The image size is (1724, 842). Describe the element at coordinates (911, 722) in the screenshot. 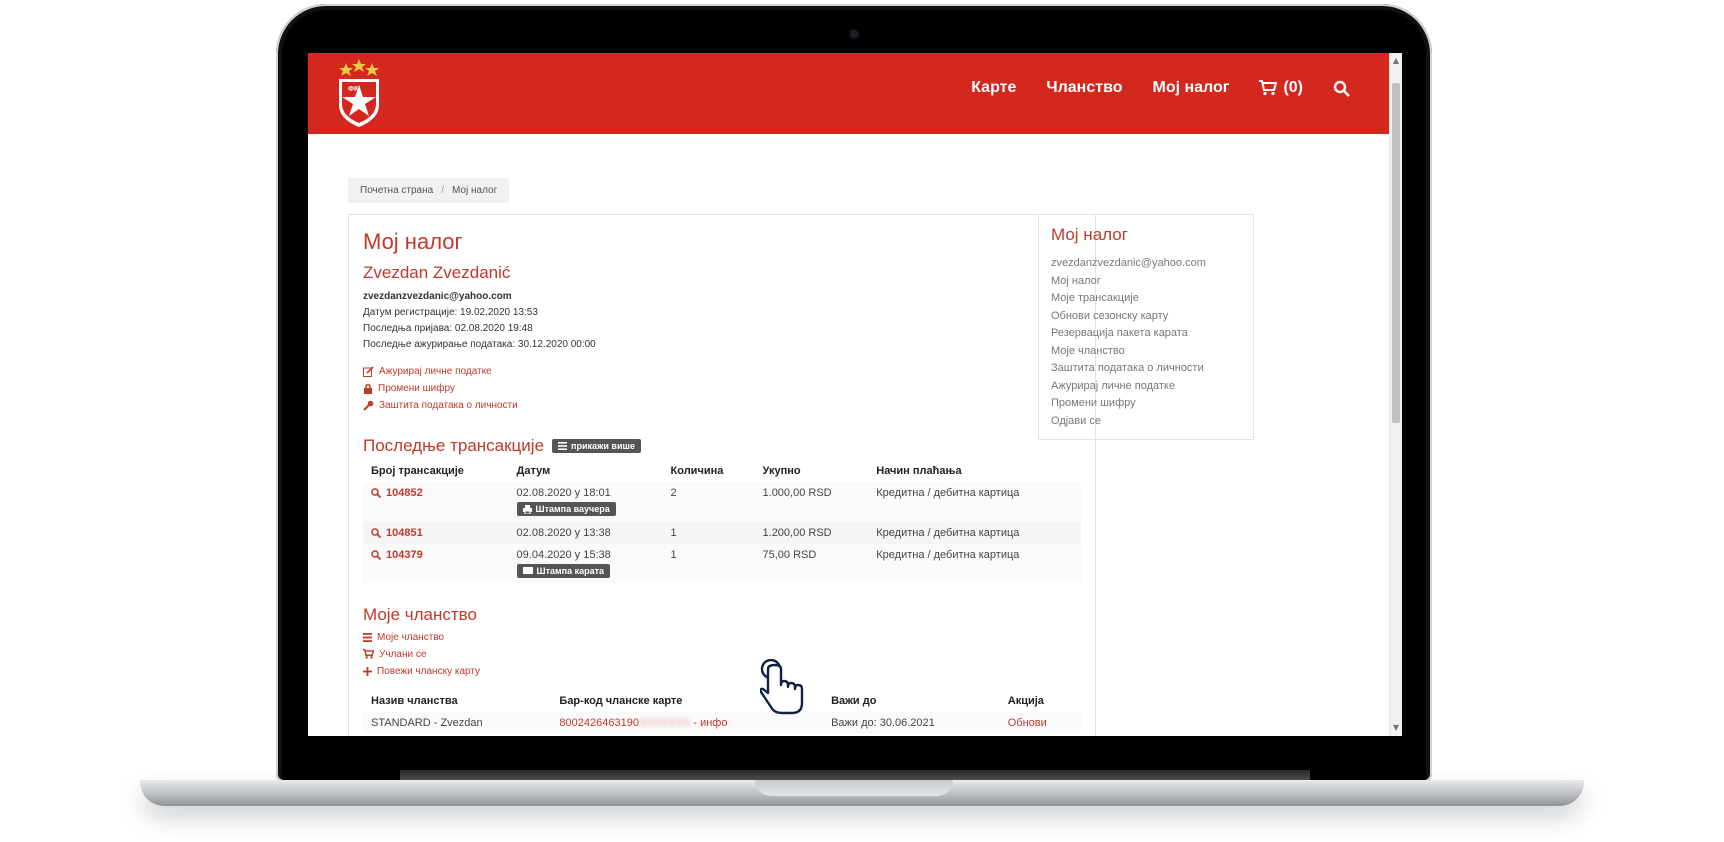

I see `valid-until: Важи до: 30.06.2021` at that location.